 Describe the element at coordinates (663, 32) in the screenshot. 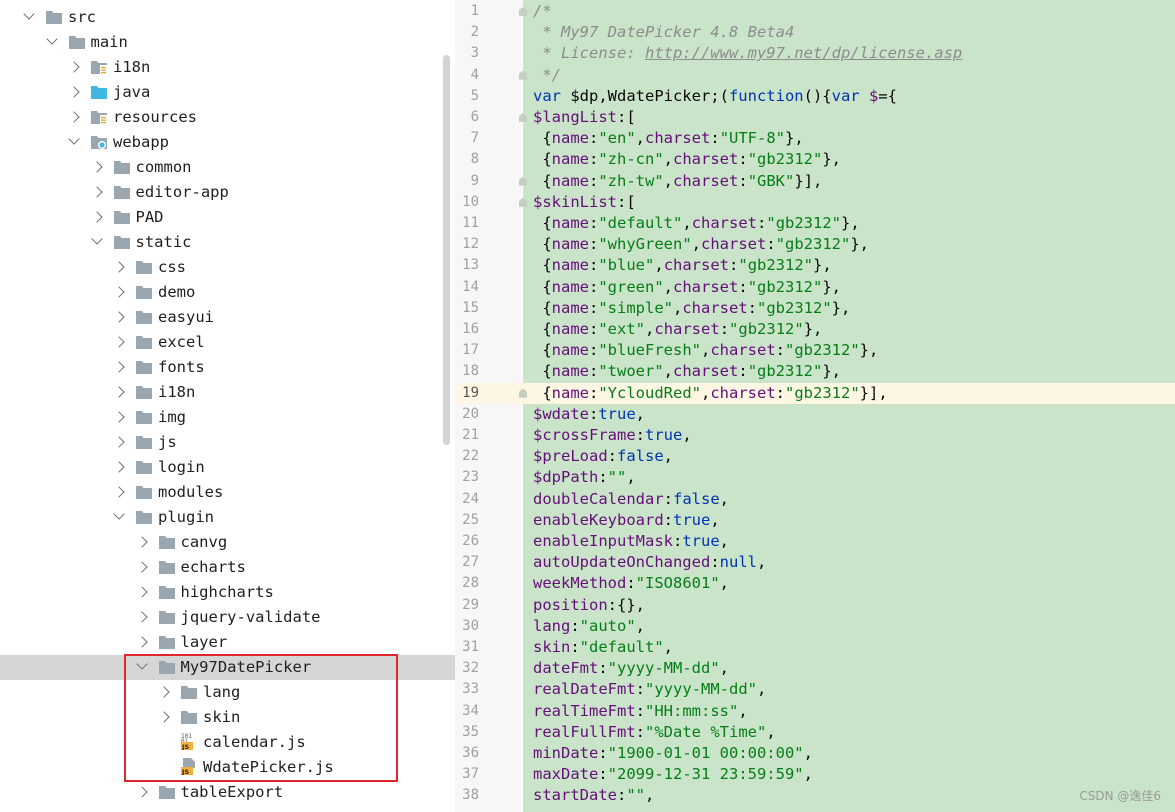

I see `code-line: * My97 DatePicker 4.8 Beta4` at that location.